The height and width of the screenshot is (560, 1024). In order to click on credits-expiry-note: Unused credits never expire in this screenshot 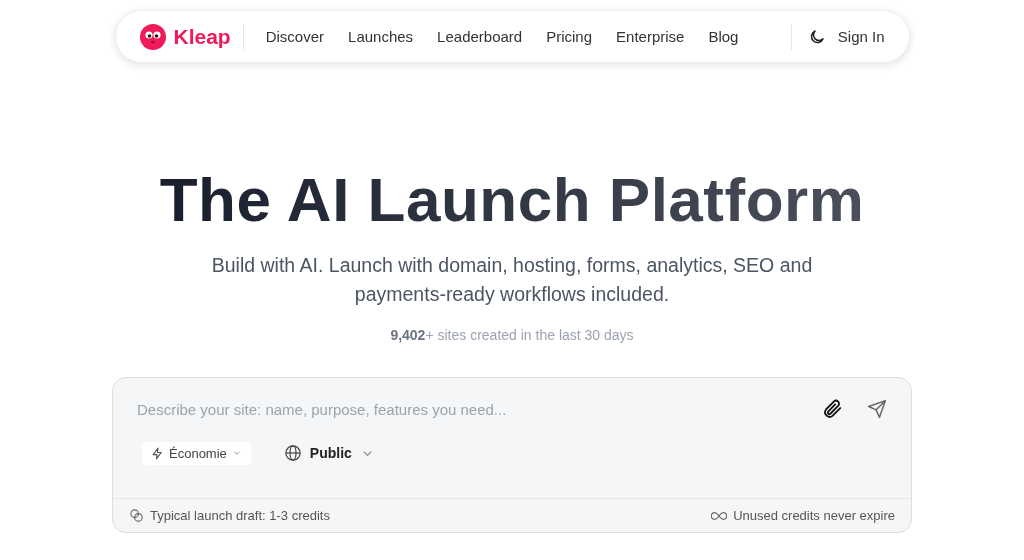, I will do `click(814, 515)`.